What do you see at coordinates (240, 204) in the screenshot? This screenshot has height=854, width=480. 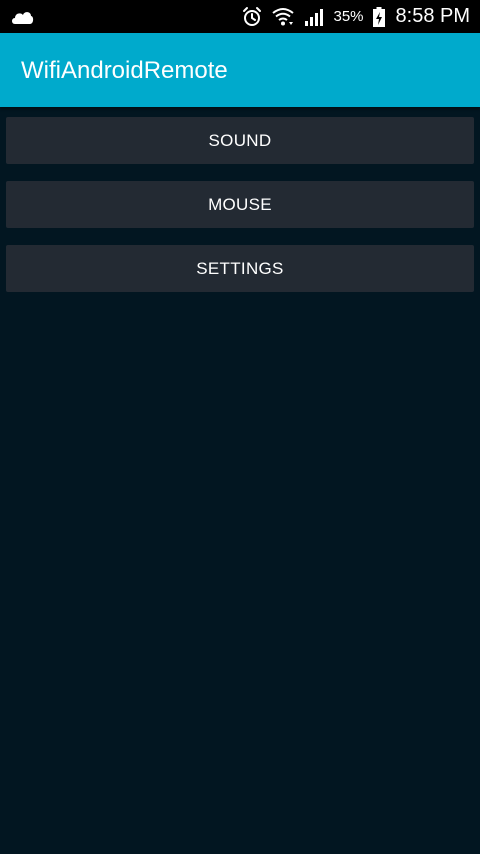 I see `mouse-button: MOUSE` at bounding box center [240, 204].